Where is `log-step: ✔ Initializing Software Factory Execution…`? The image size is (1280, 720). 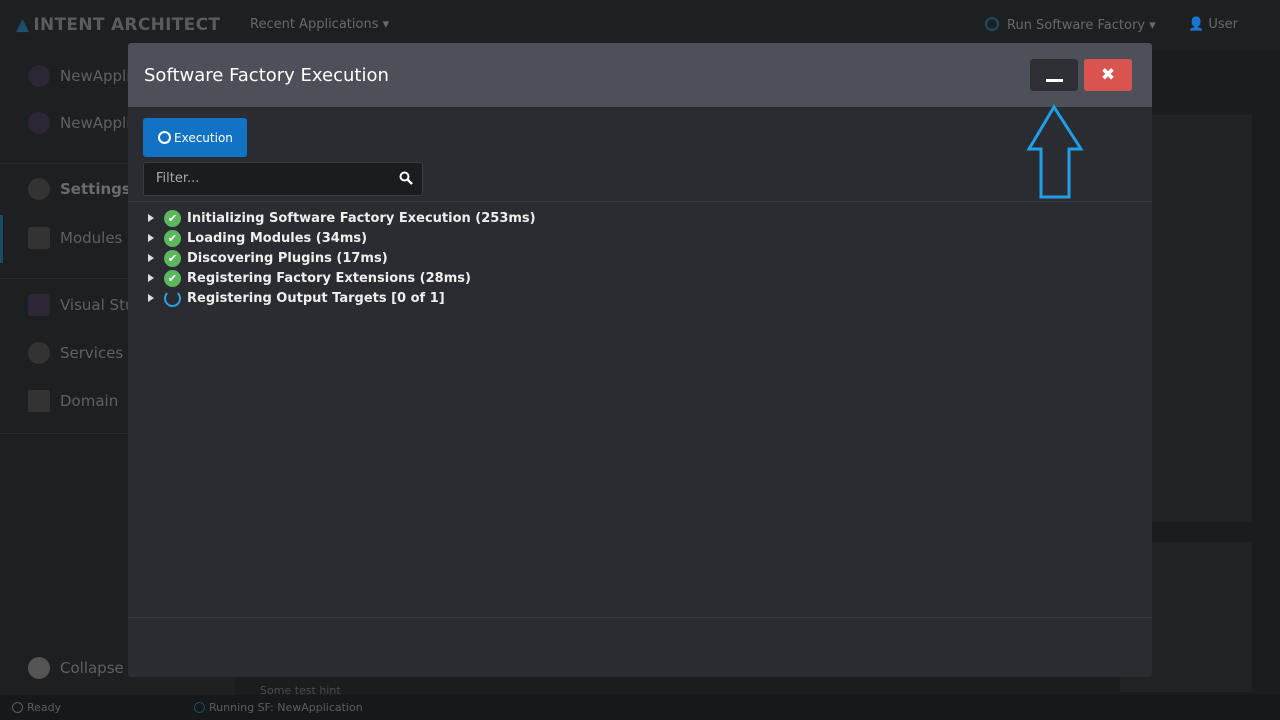 log-step: ✔ Initializing Software Factory Execution… is located at coordinates (342, 218).